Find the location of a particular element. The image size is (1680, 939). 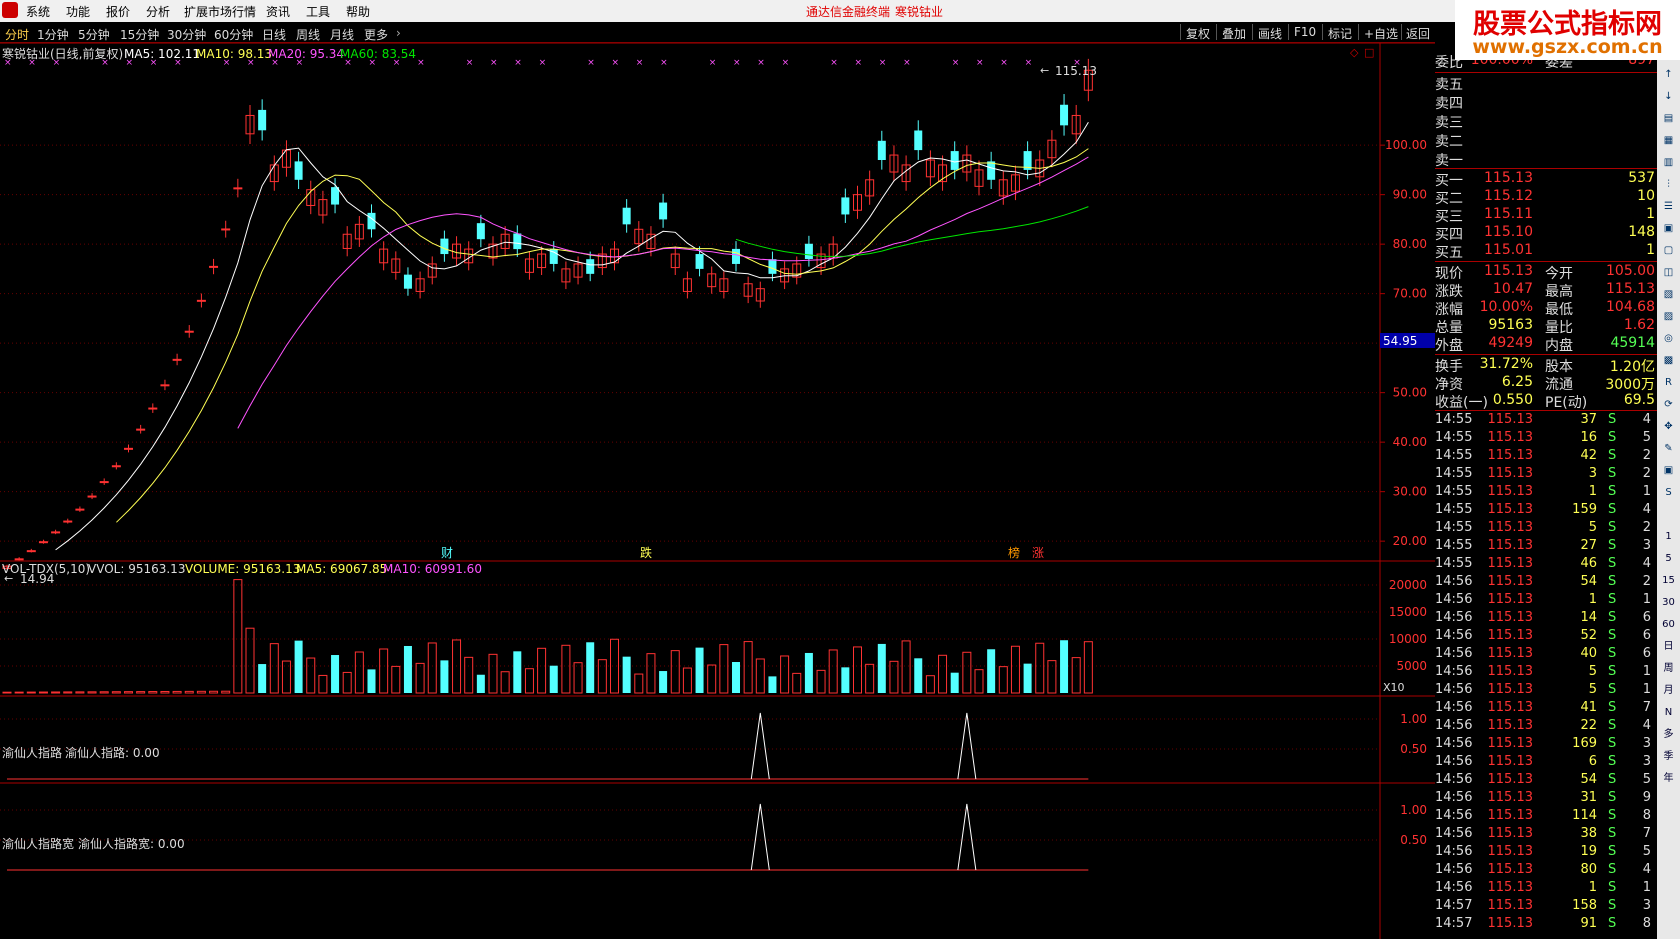

grid-icon: ▦ is located at coordinates (1668, 141).